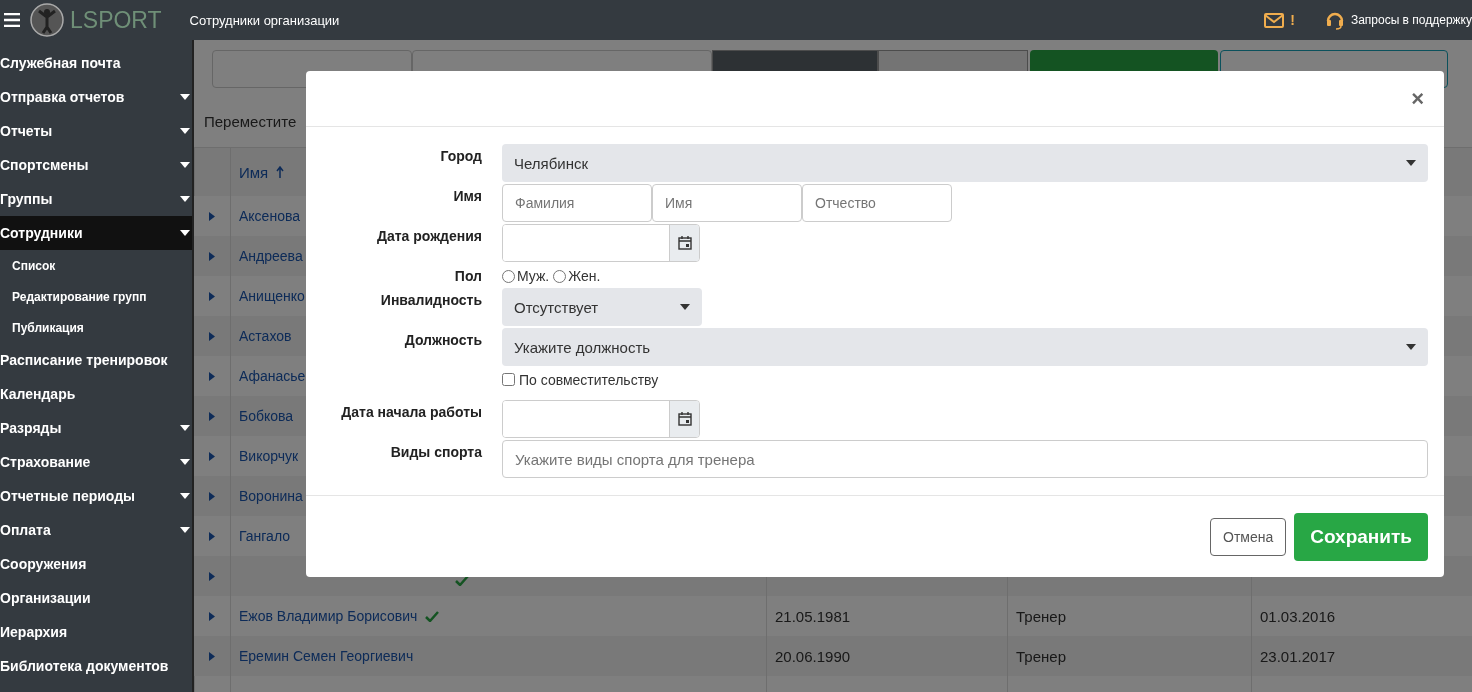 The height and width of the screenshot is (692, 1472). What do you see at coordinates (1417, 98) in the screenshot?
I see `close-button: ×` at bounding box center [1417, 98].